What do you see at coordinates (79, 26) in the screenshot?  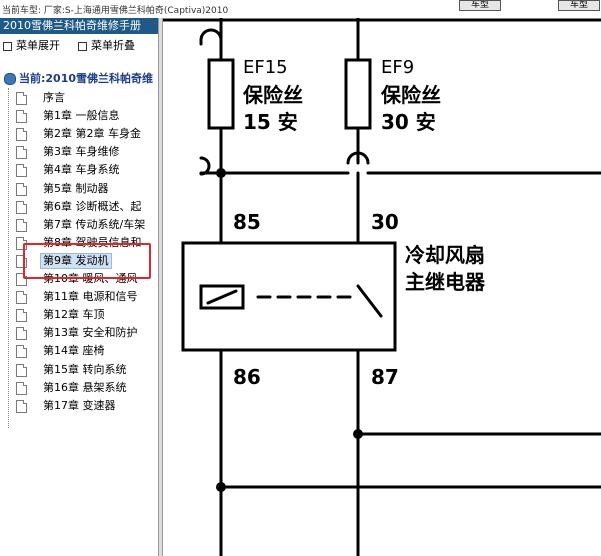 I see `manual-title: 2010雪佛兰科帕奇维修手册` at bounding box center [79, 26].